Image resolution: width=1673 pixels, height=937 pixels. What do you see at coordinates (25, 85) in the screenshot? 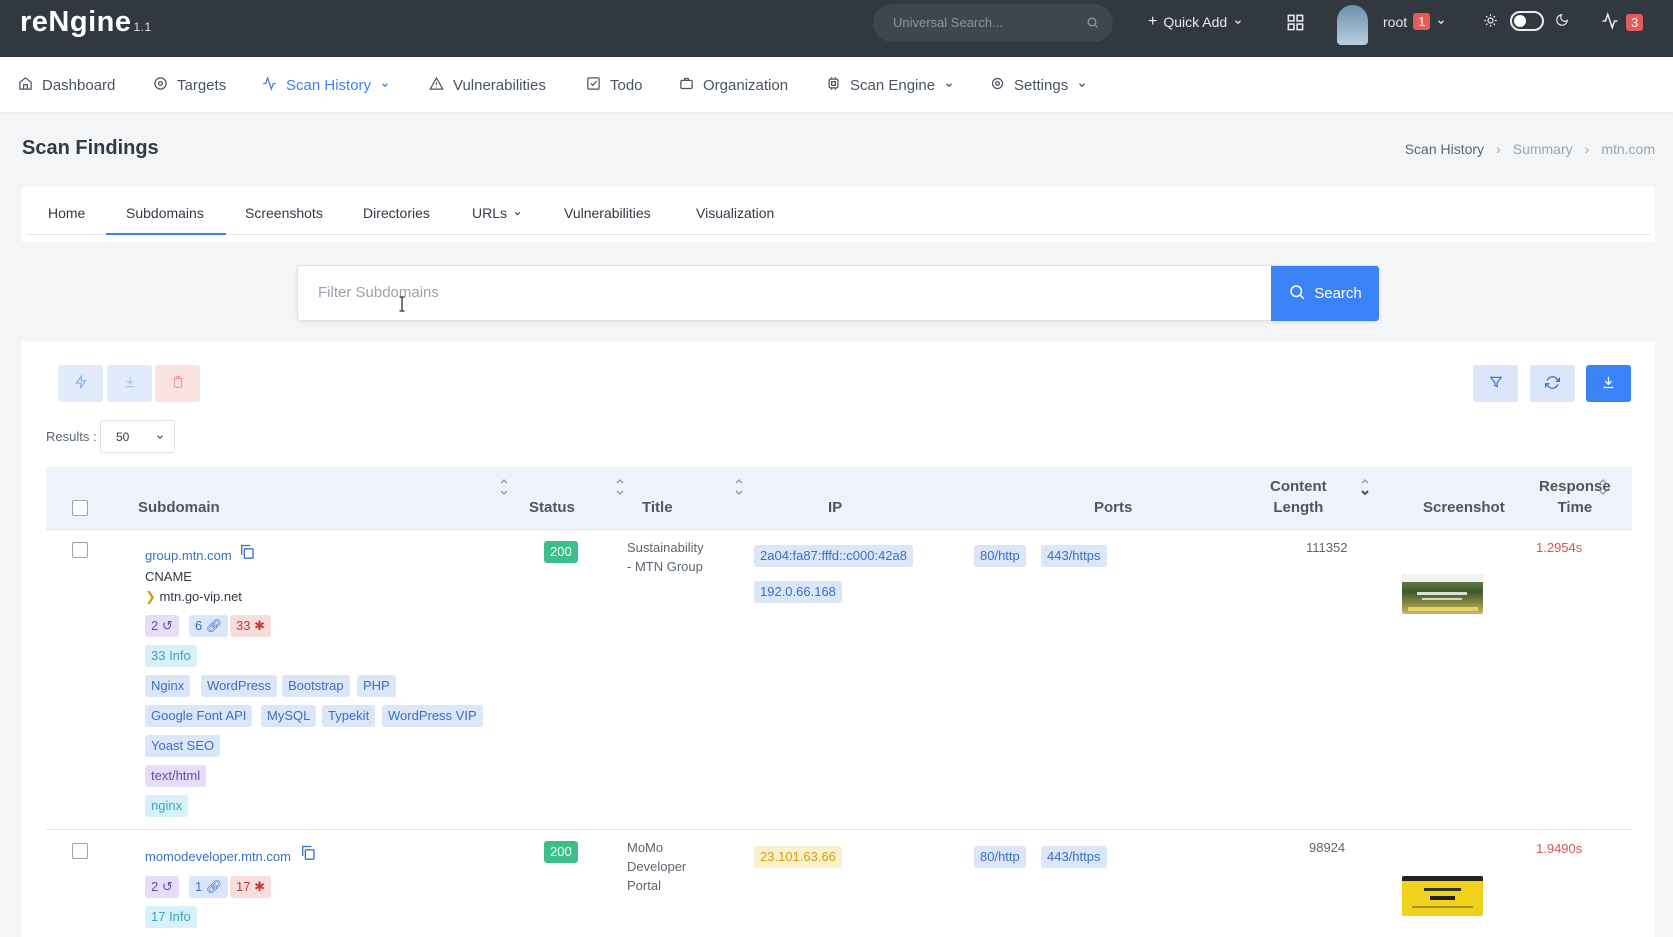
I see `home-icon` at bounding box center [25, 85].